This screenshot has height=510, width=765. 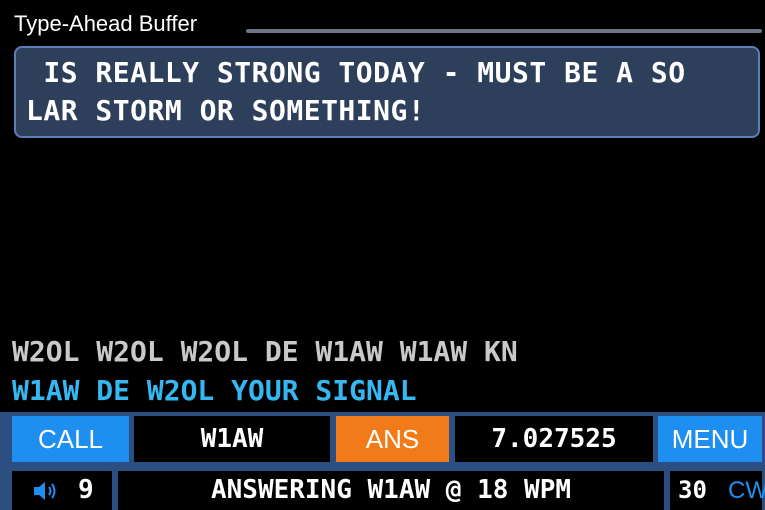 I want to click on speed-value: 30, so click(x=692, y=490).